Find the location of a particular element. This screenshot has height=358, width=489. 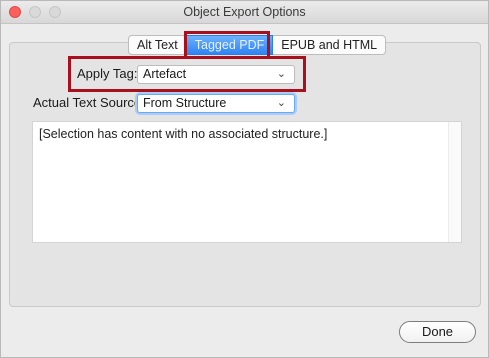

tab-alt-text: Alt Text is located at coordinates (157, 45).